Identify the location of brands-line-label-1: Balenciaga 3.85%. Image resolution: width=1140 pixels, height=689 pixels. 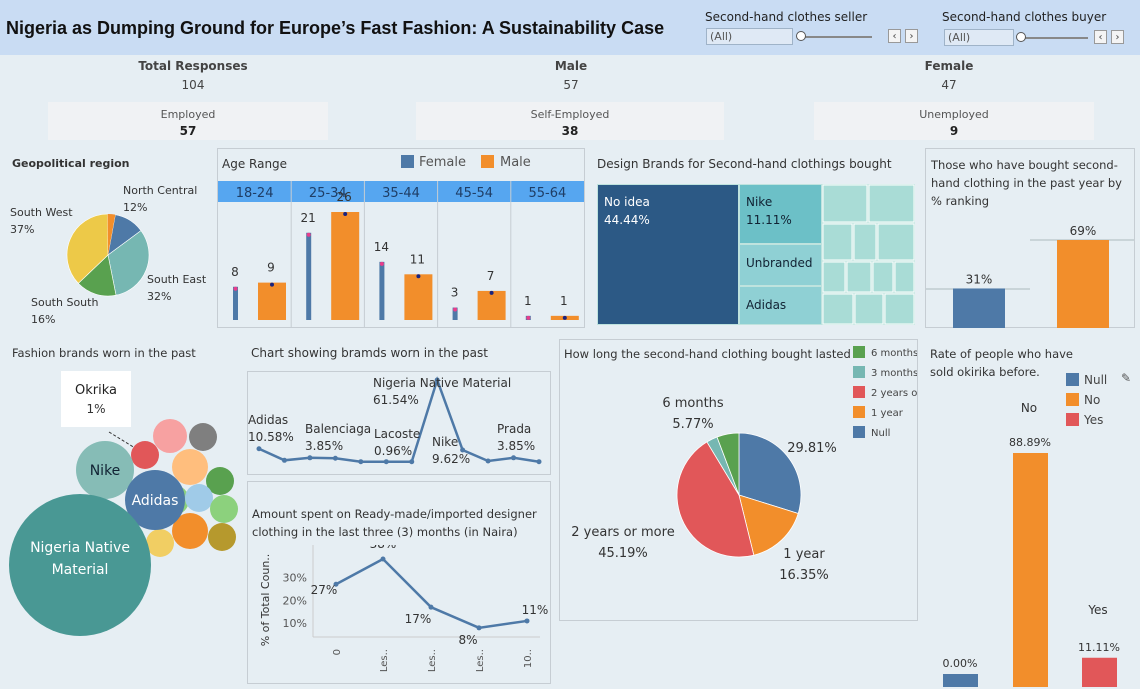
(338, 437).